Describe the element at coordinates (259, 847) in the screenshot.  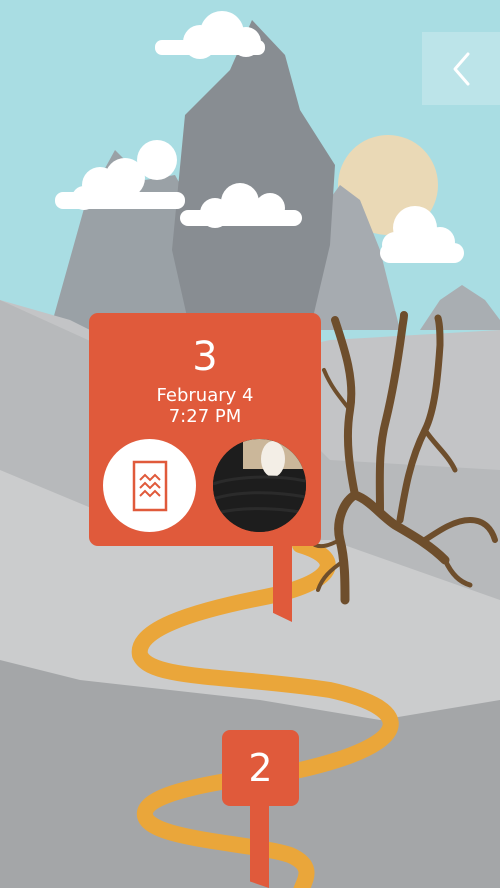
I see `marker-2-flag-pole` at that location.